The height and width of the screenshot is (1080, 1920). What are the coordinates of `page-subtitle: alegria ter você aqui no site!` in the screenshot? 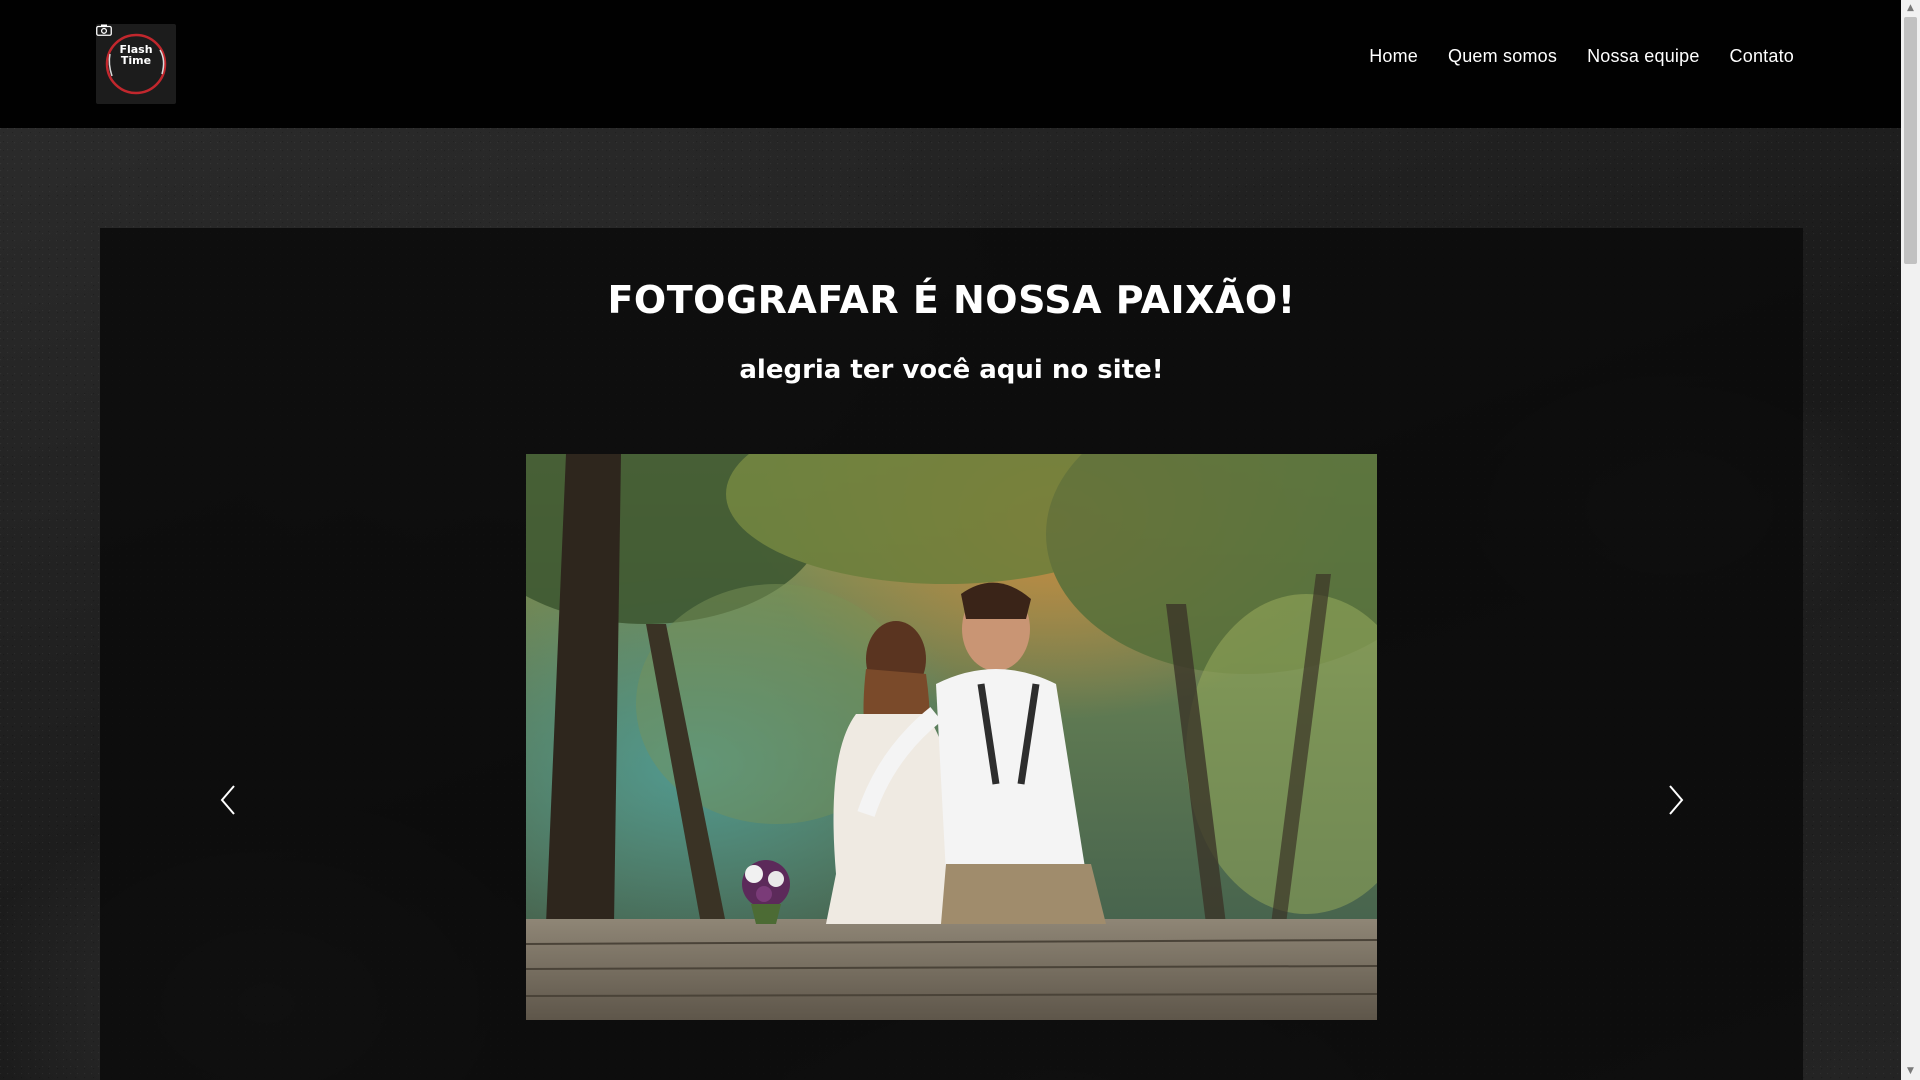 It's located at (951, 370).